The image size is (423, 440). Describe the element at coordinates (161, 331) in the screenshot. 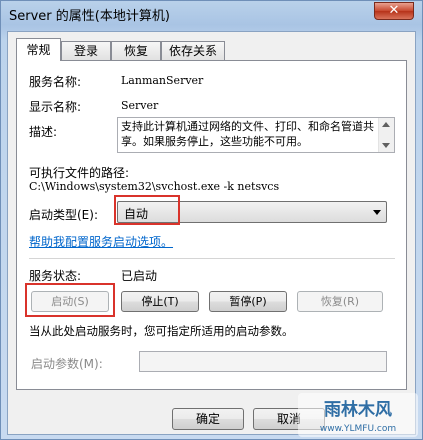

I see `start-hint: 当从此处启动服务时，您可指定所适用的启动参数。` at that location.